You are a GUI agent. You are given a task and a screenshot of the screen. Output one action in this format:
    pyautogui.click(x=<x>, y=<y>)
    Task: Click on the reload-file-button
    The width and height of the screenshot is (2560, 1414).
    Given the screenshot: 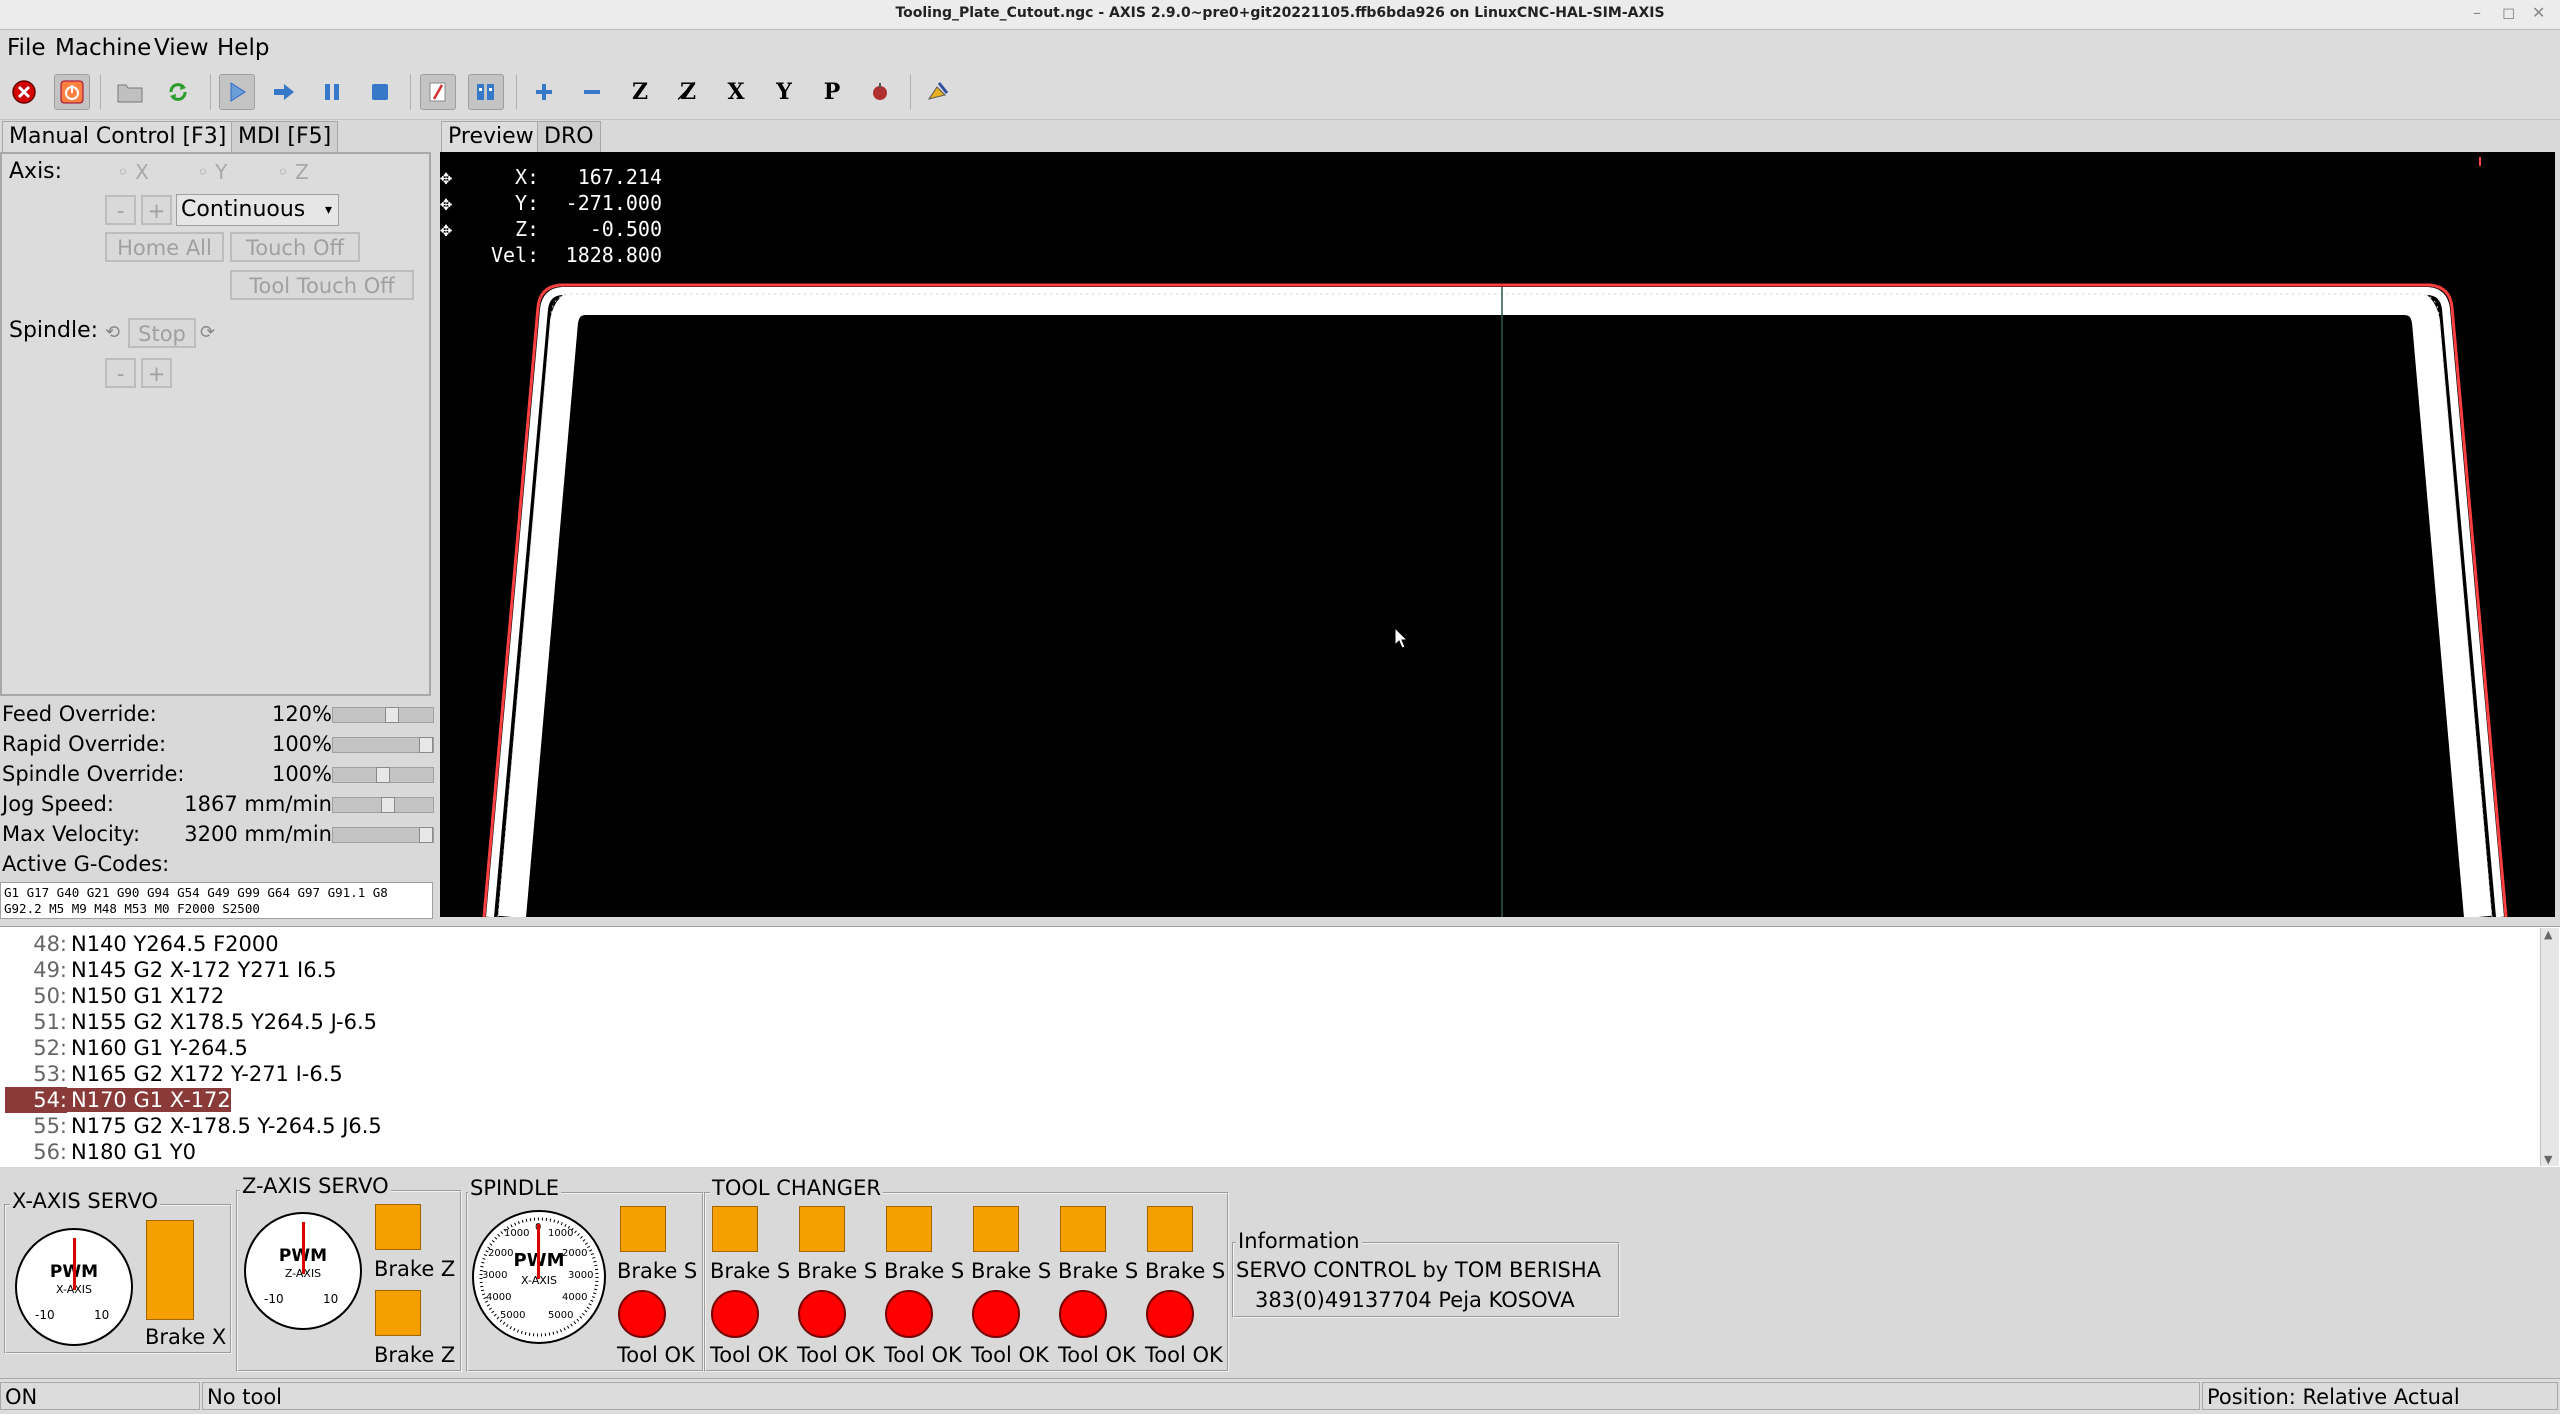 What is the action you would take?
    pyautogui.click(x=178, y=92)
    